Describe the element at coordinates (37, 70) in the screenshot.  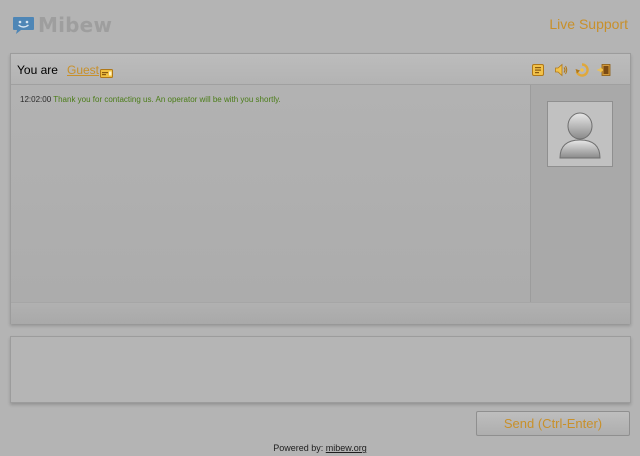
I see `you-are-label: You are` at that location.